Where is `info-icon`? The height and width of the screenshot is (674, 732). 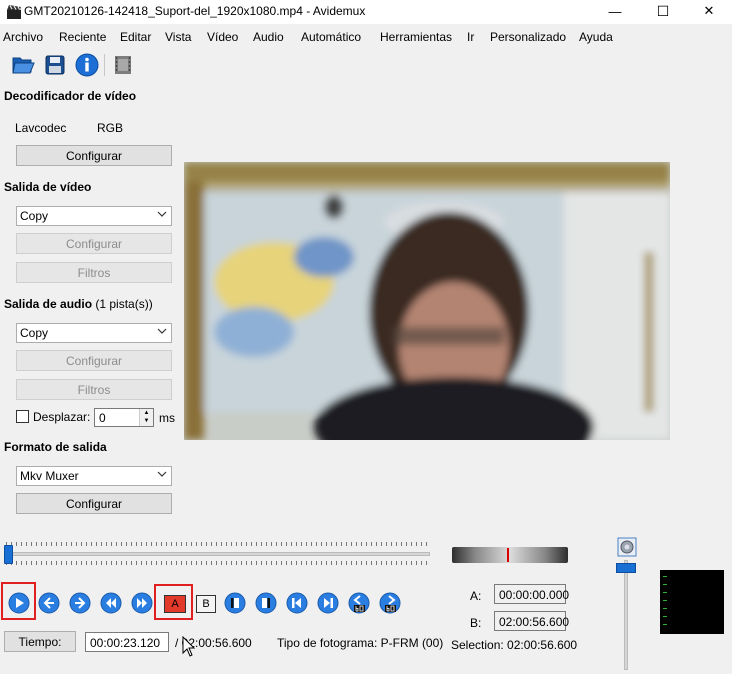 info-icon is located at coordinates (87, 65).